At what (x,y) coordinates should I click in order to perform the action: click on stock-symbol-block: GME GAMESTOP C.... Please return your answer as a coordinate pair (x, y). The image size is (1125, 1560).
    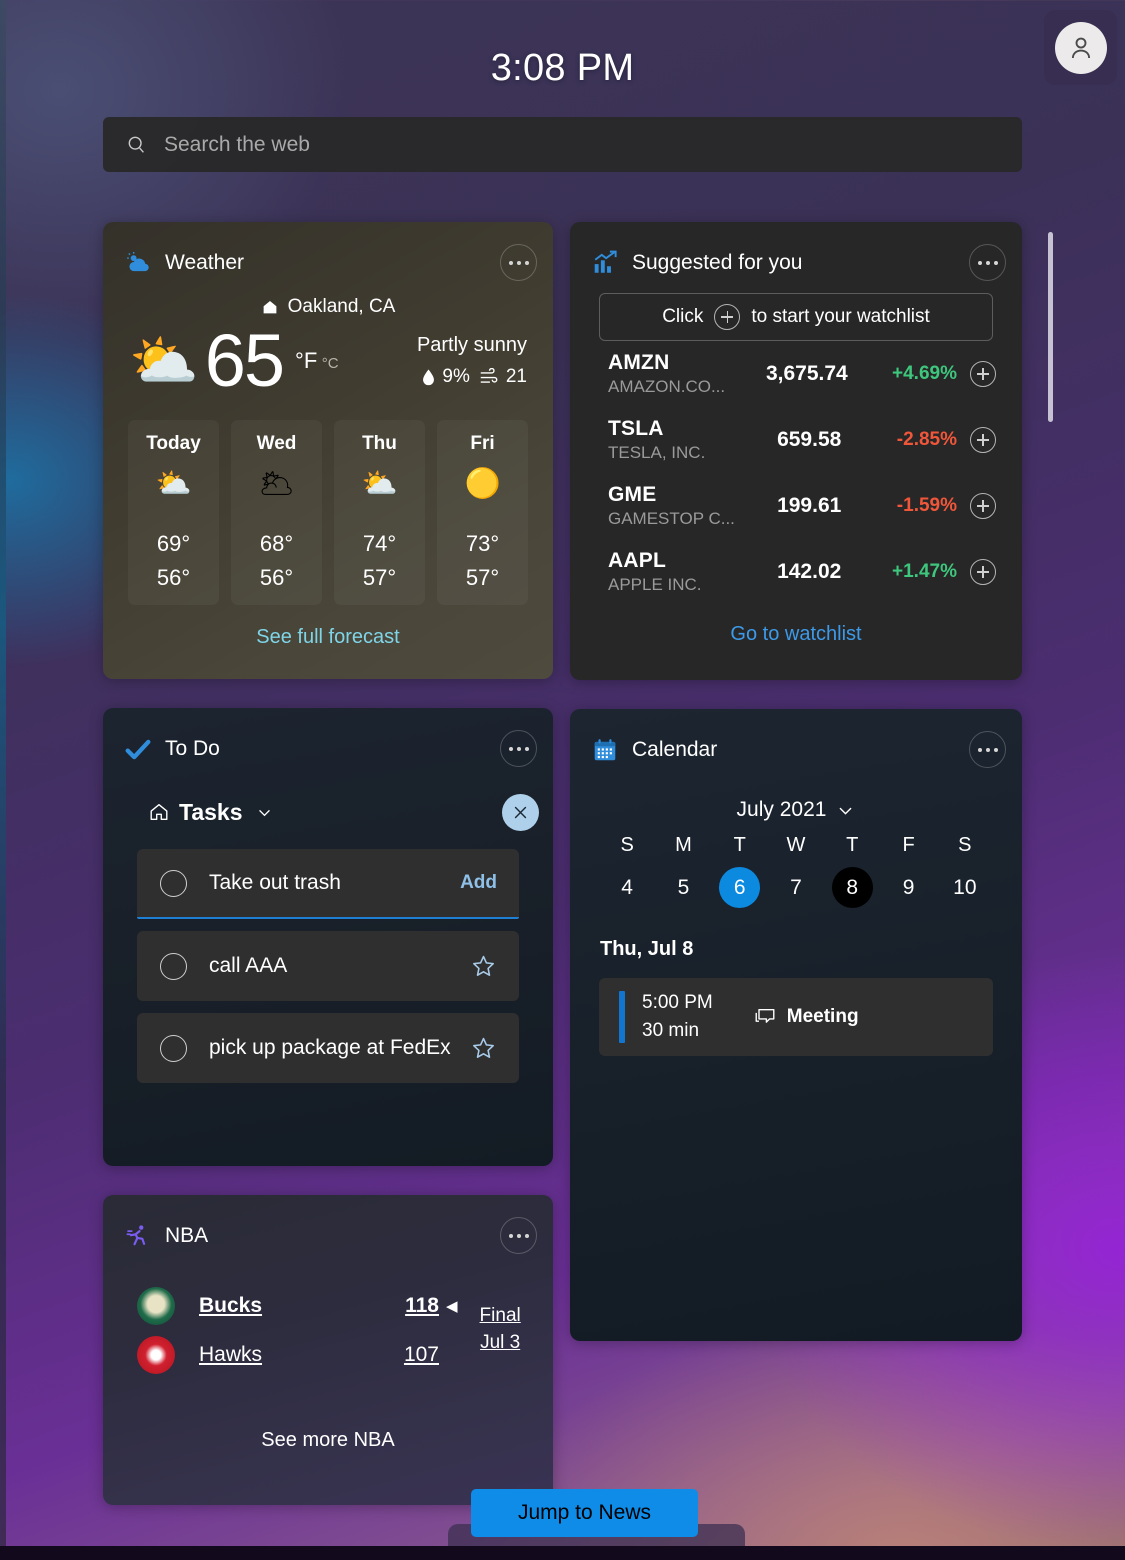
    Looking at the image, I should click on (692, 506).